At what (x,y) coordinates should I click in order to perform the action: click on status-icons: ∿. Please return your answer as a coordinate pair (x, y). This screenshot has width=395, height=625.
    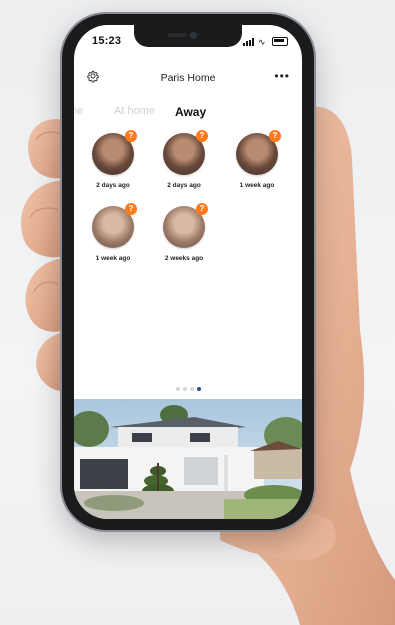
    Looking at the image, I should click on (265, 41).